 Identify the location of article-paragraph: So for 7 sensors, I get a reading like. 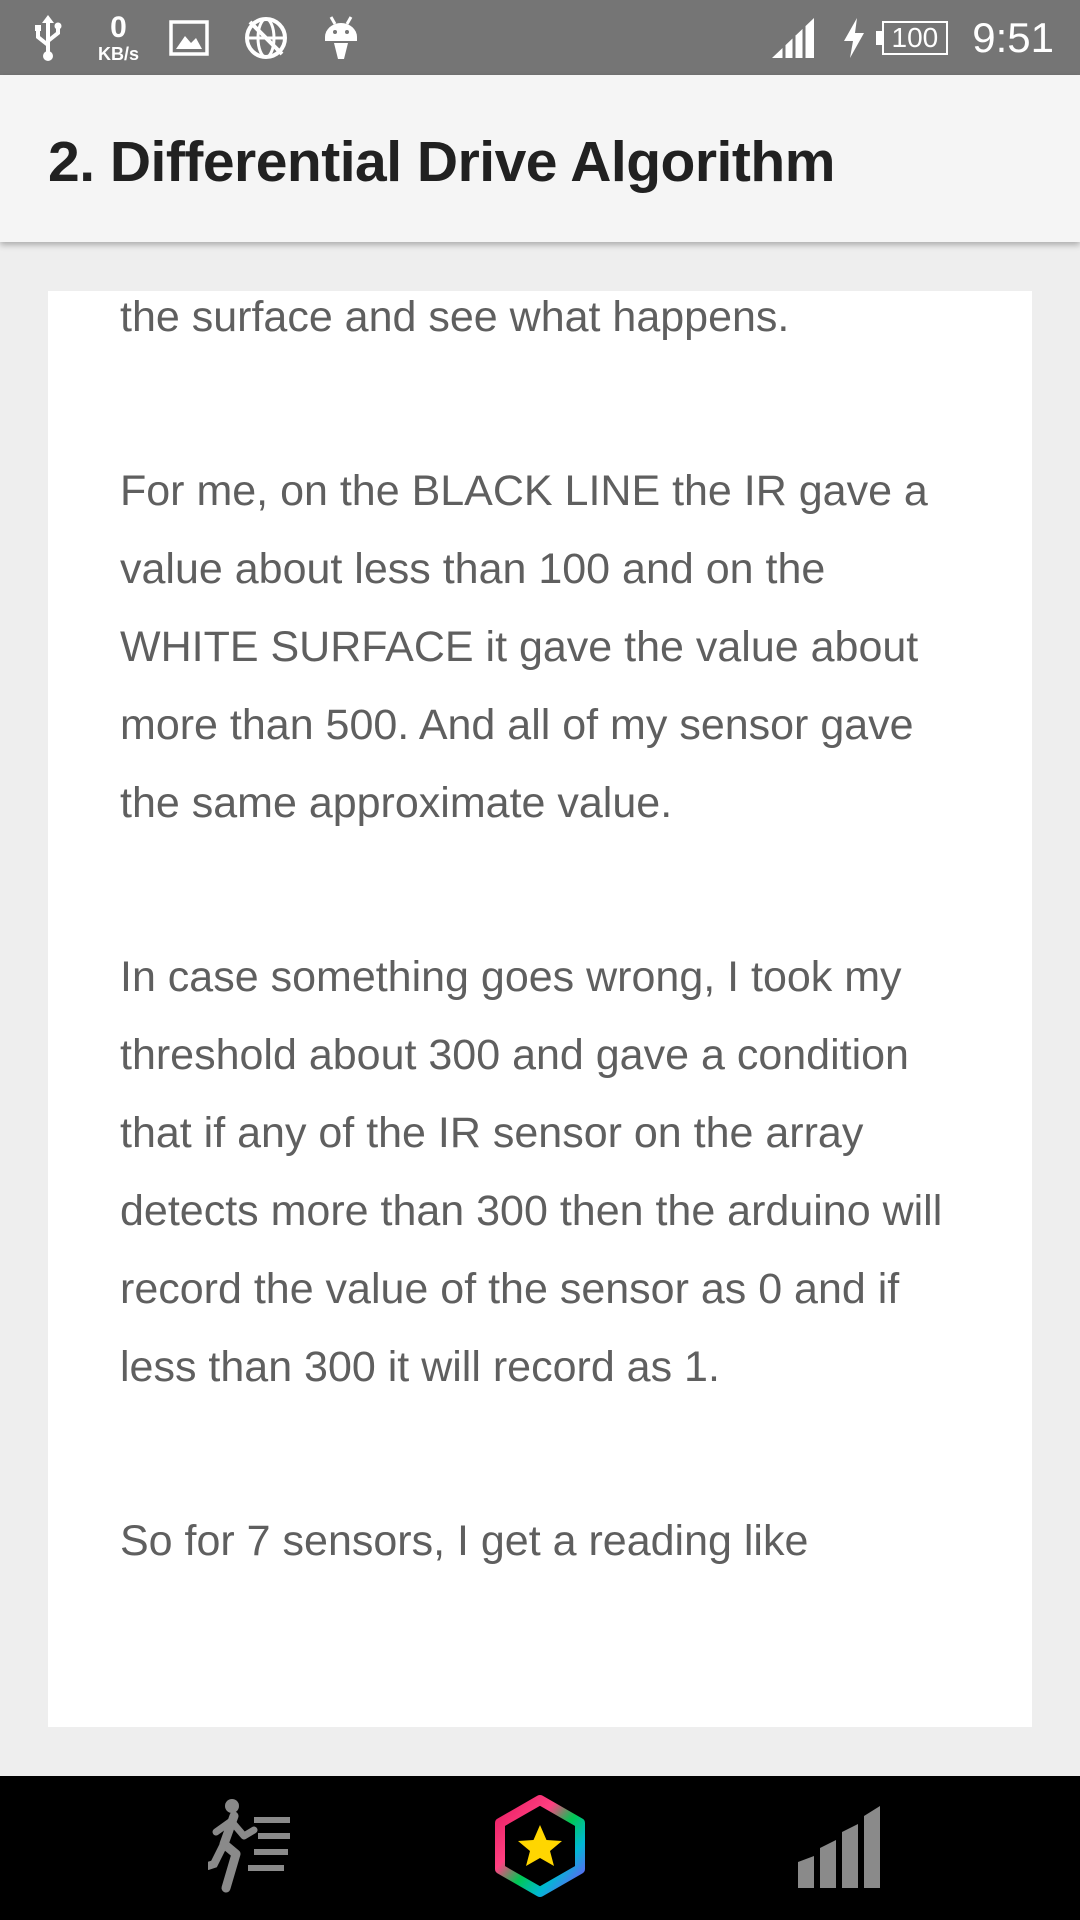
(464, 1541).